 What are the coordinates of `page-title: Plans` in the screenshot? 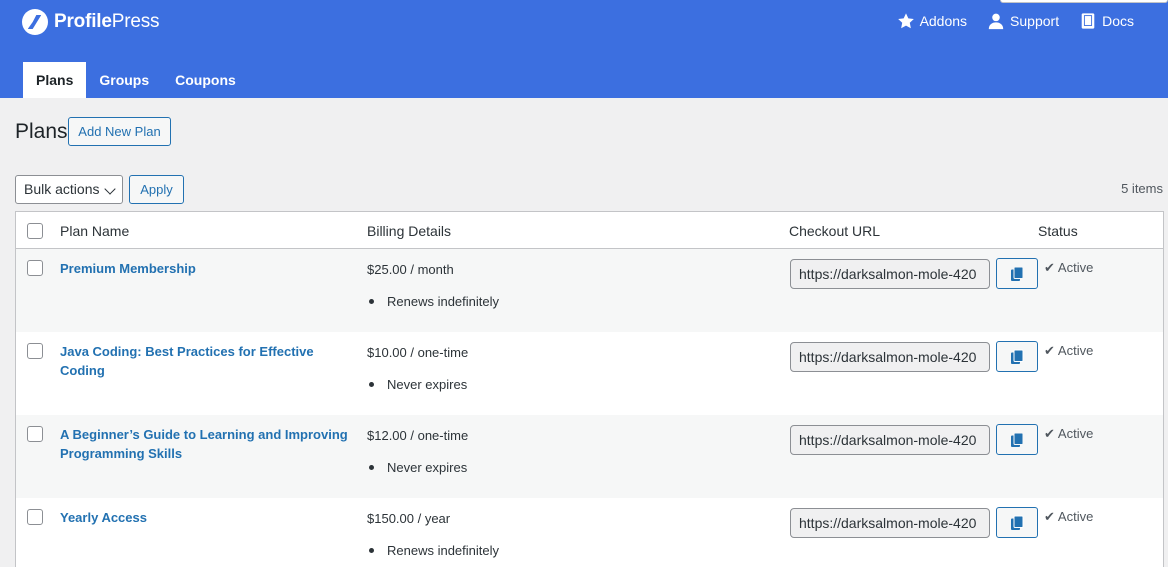 It's located at (41, 131).